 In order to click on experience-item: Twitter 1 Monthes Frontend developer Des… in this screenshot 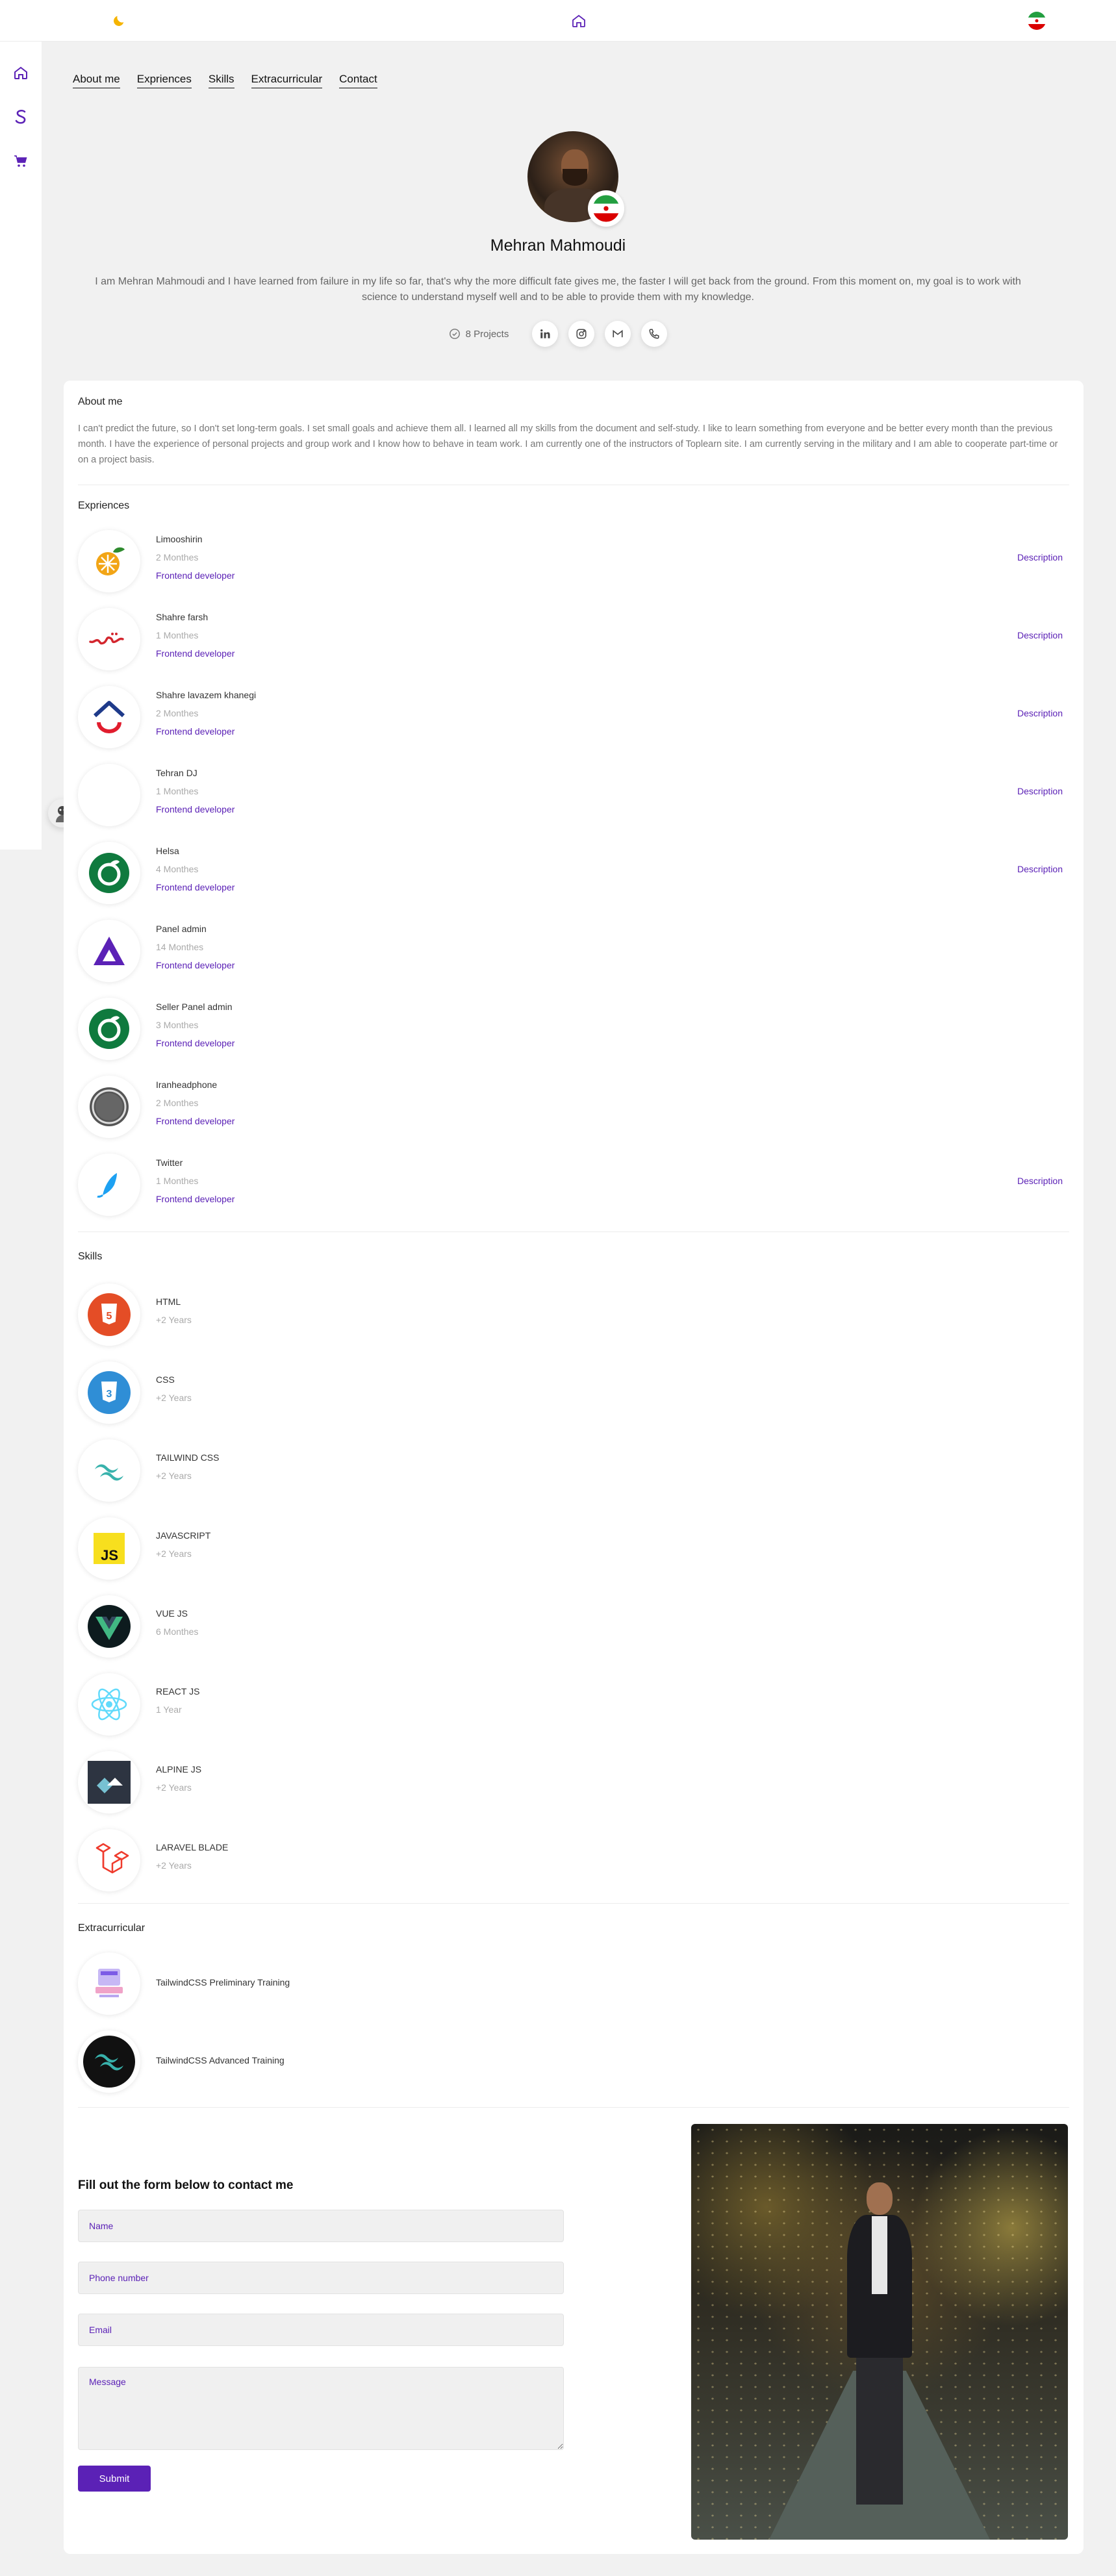, I will do `click(573, 1186)`.